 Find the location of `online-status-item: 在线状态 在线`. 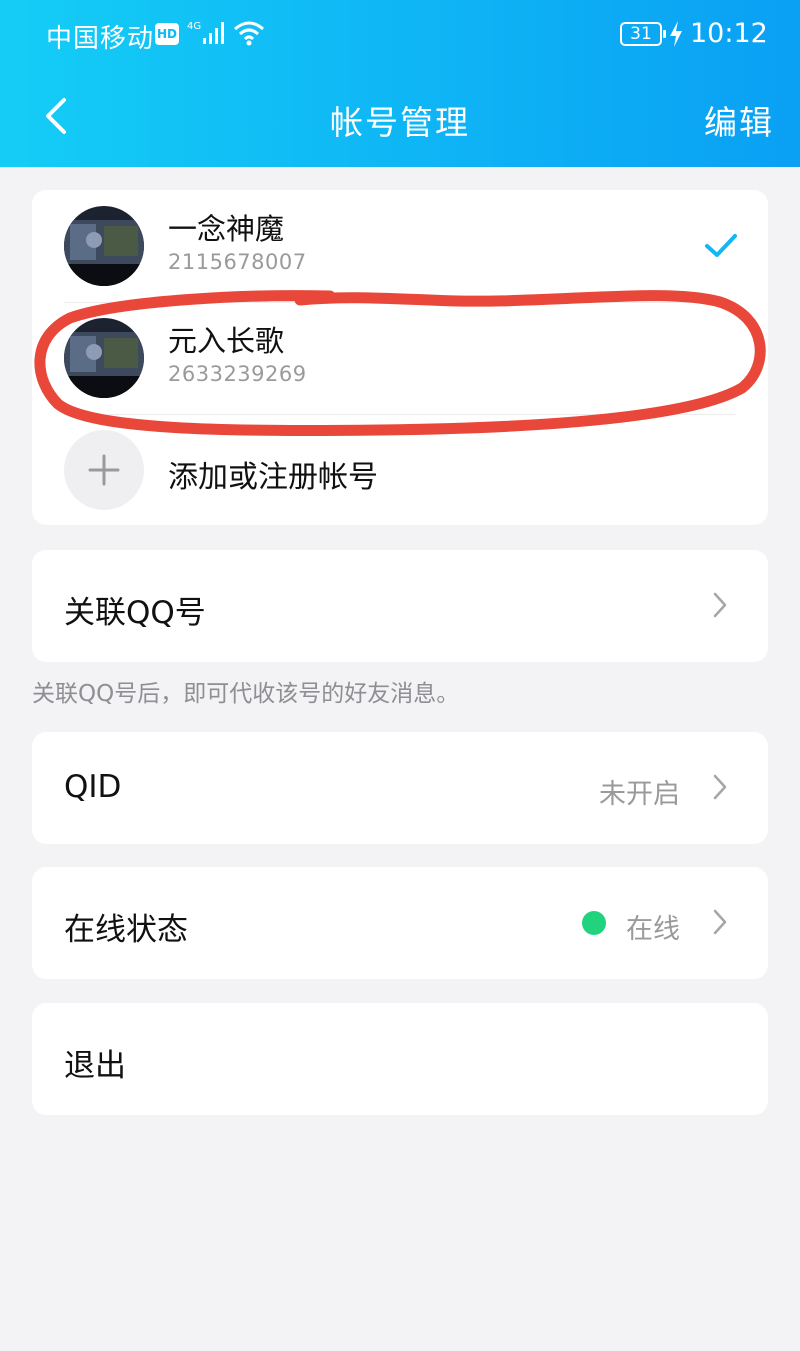

online-status-item: 在线状态 在线 is located at coordinates (400, 923).